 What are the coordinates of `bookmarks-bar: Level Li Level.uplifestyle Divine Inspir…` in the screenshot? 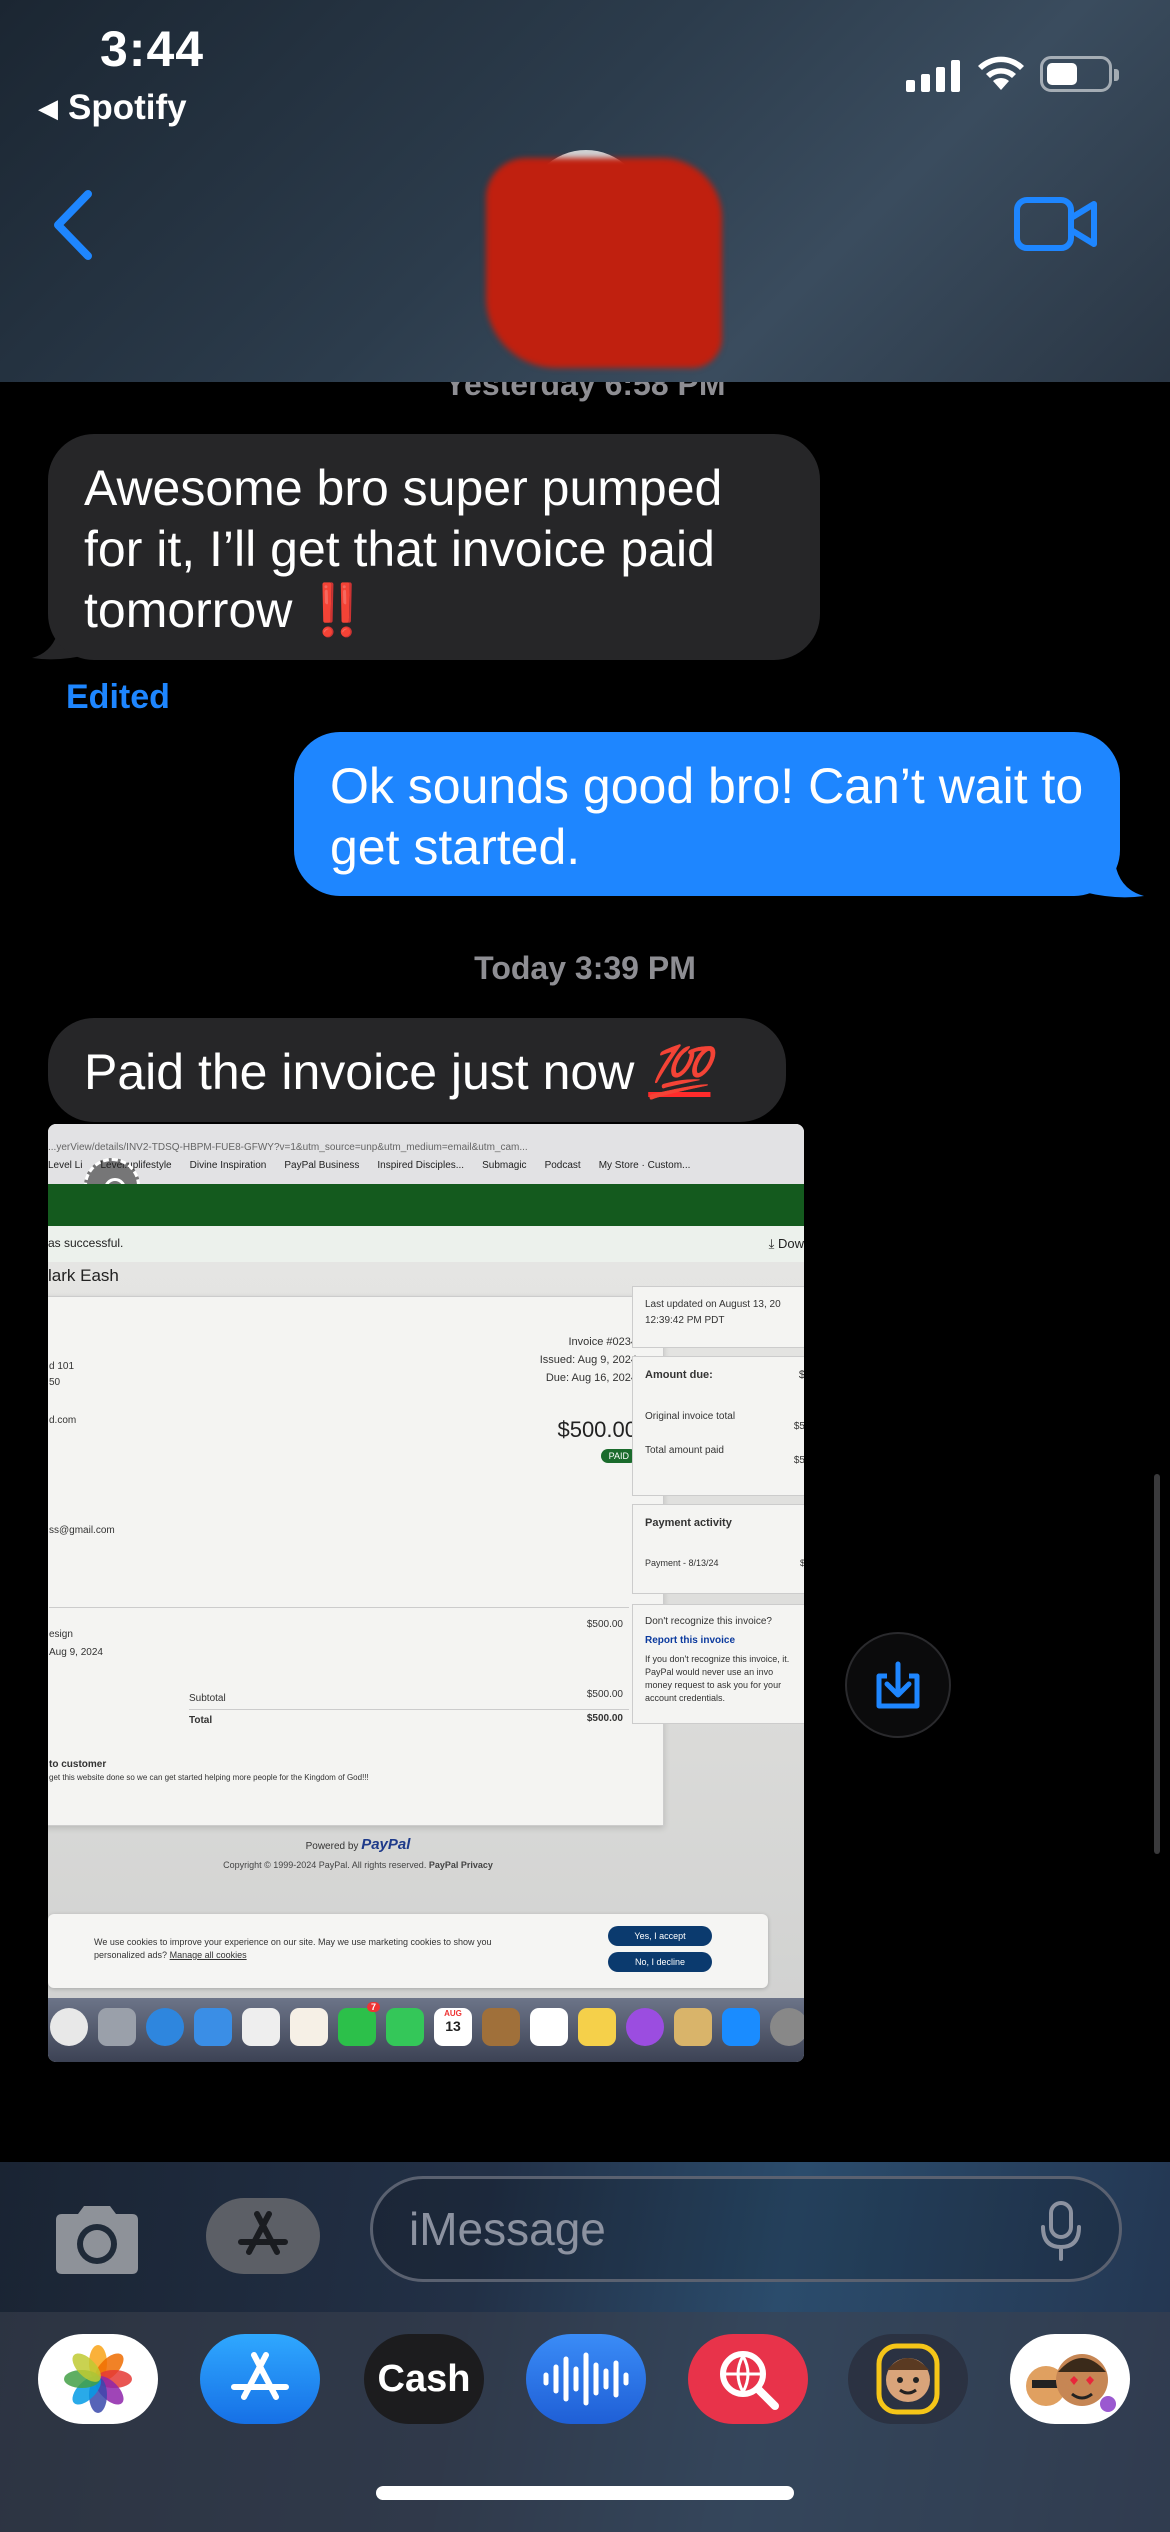 It's located at (369, 1165).